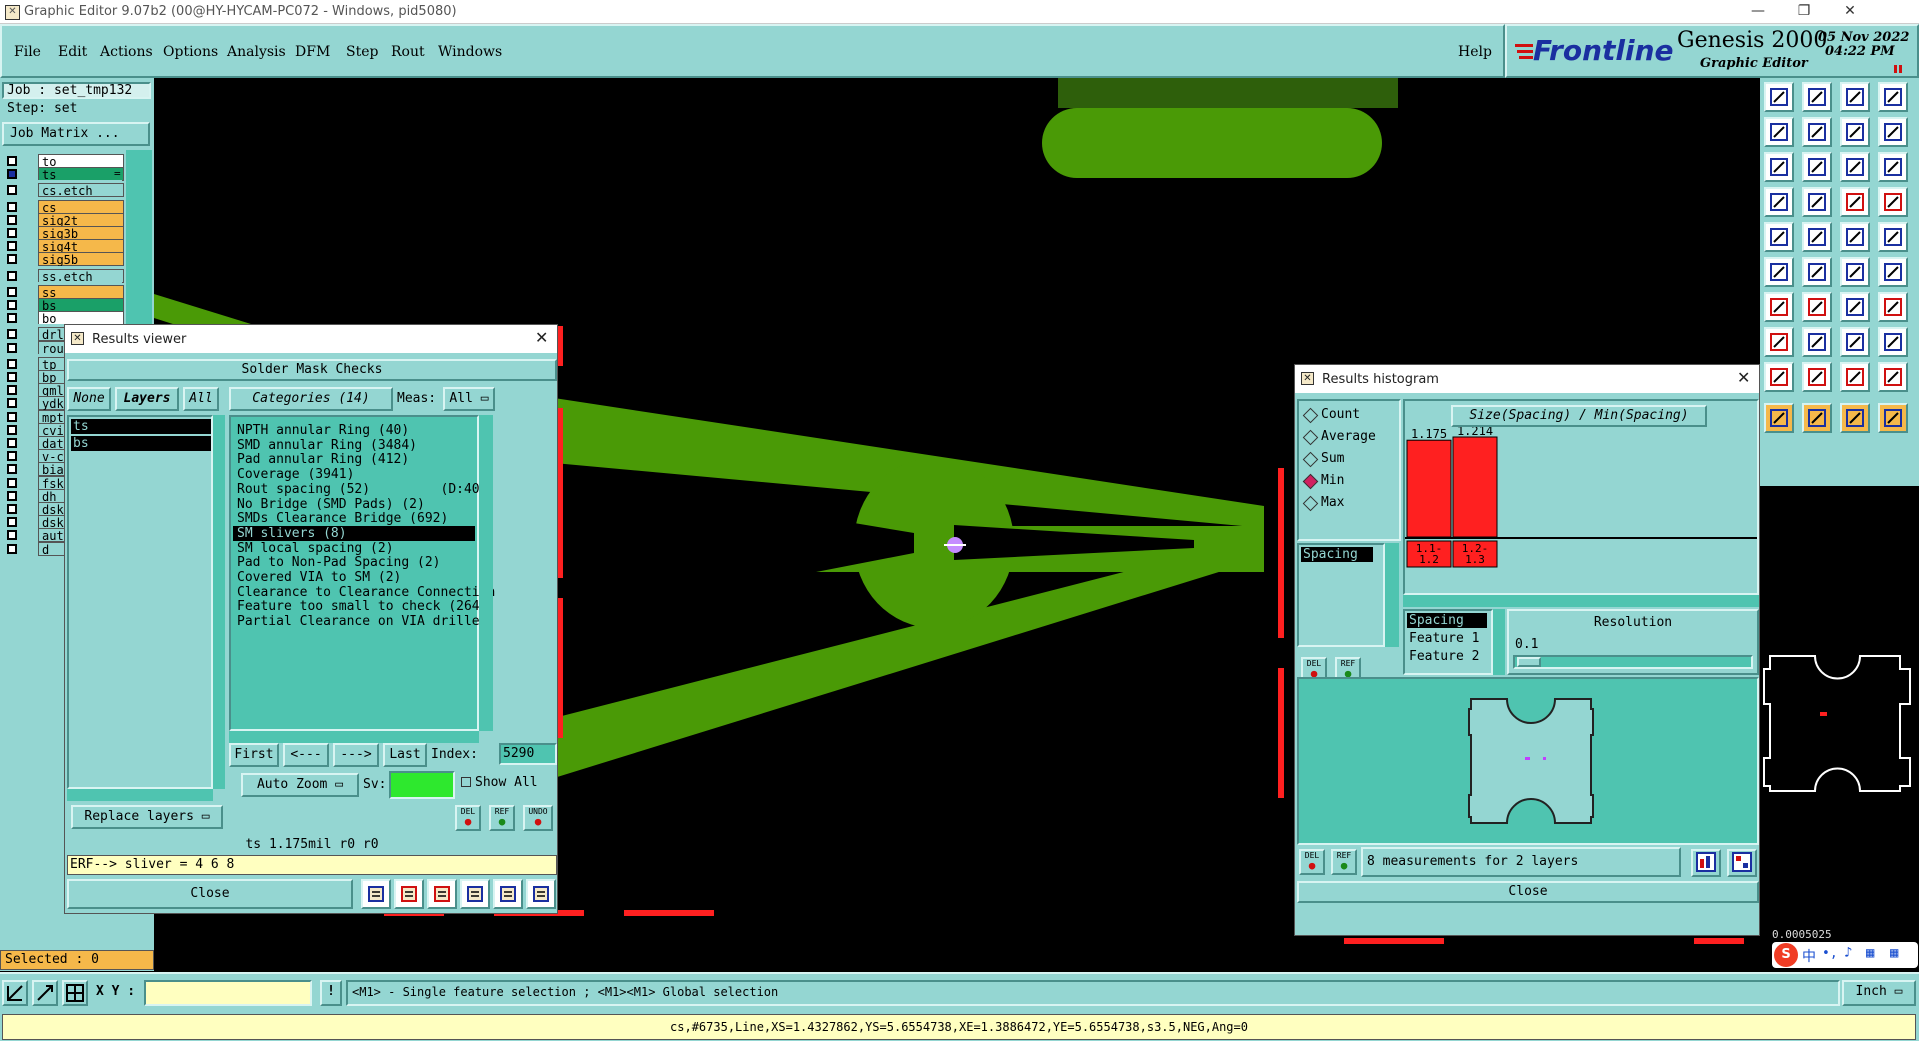 The width and height of the screenshot is (1919, 1041). Describe the element at coordinates (1779, 237) in the screenshot. I see `pad-select-icon` at that location.